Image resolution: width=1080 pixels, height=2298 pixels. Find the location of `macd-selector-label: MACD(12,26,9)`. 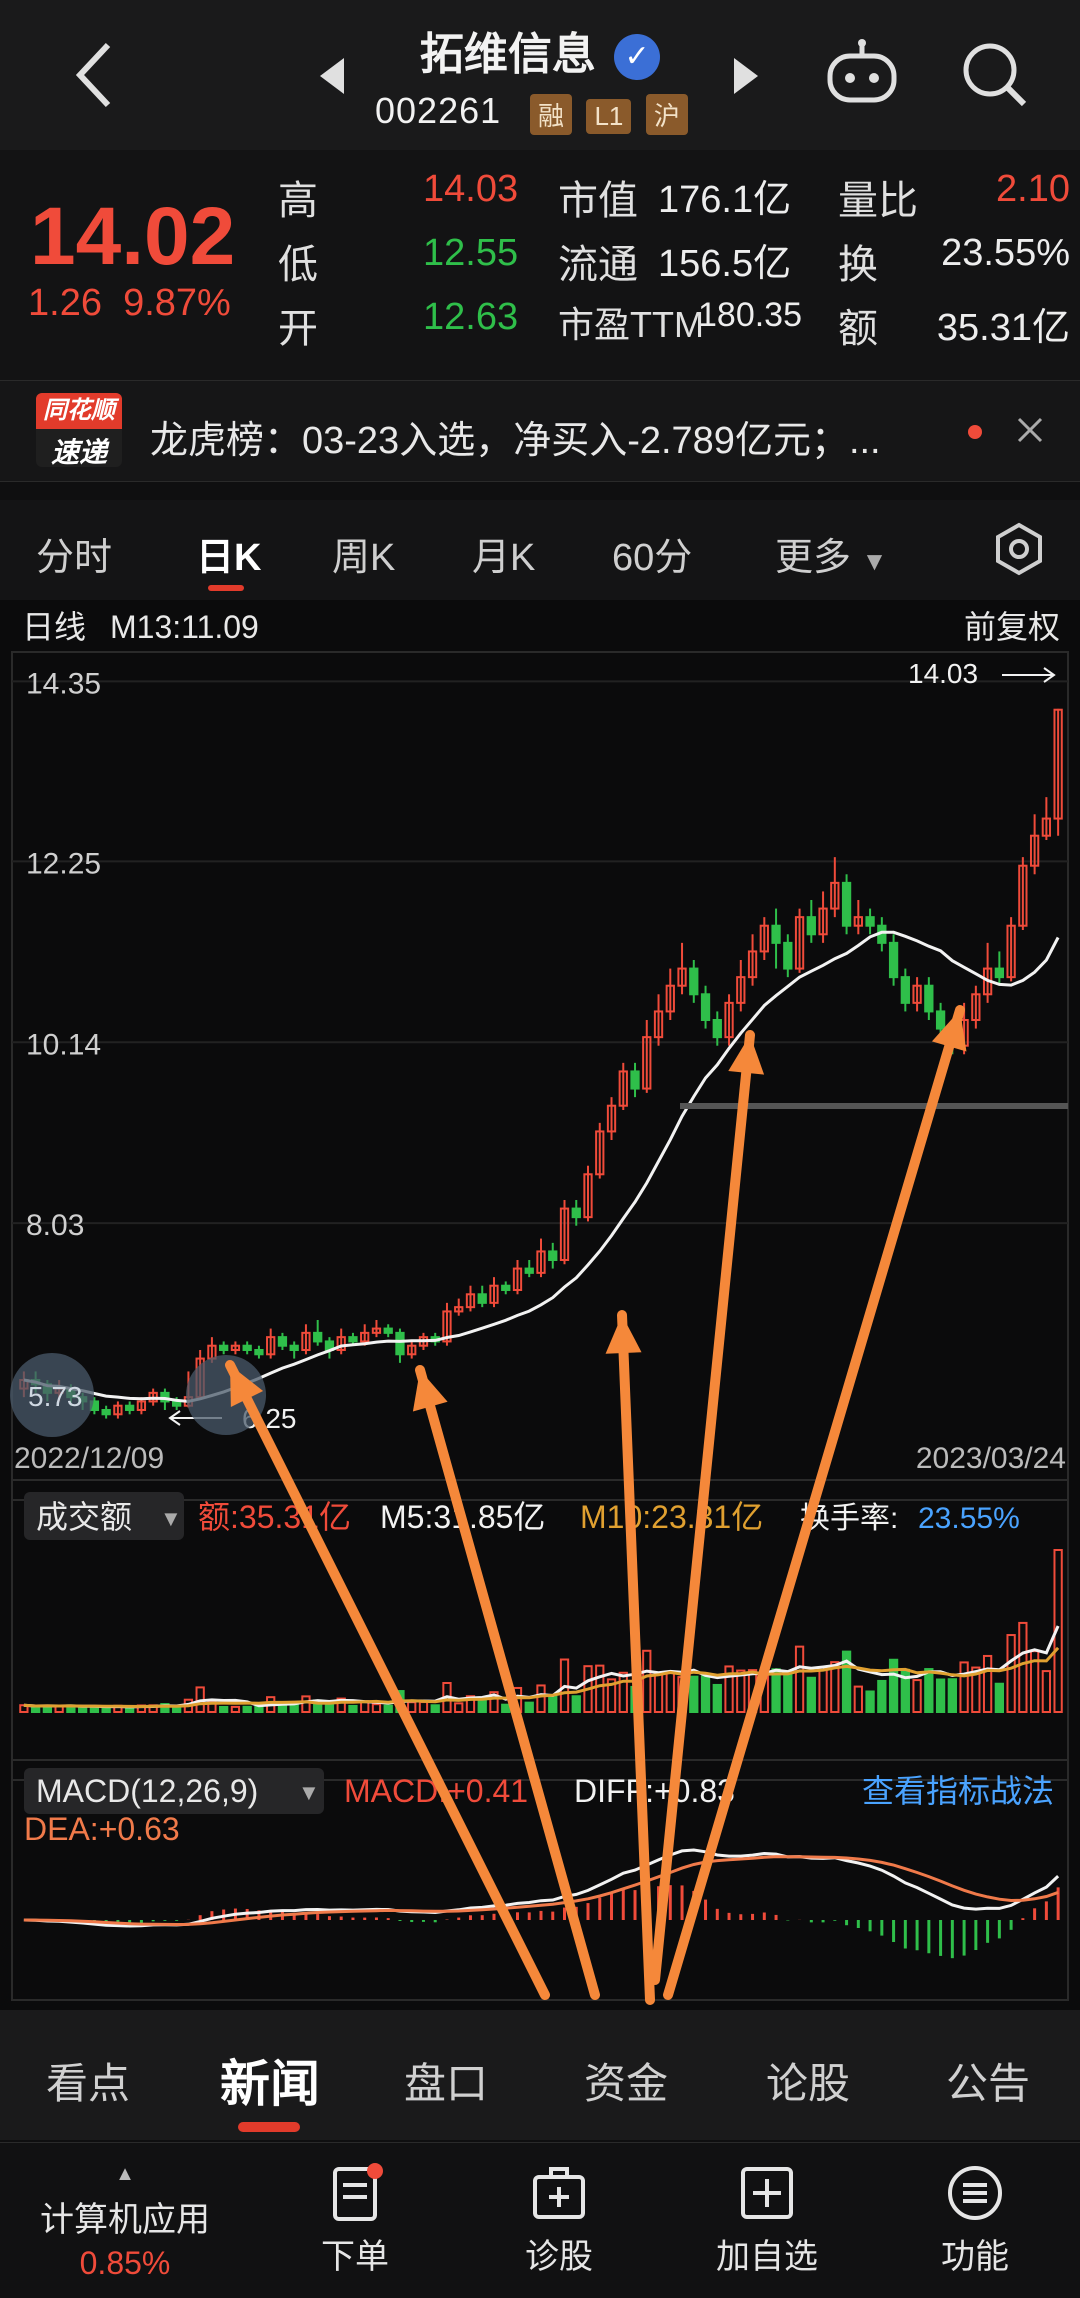

macd-selector-label: MACD(12,26,9) is located at coordinates (147, 1791).